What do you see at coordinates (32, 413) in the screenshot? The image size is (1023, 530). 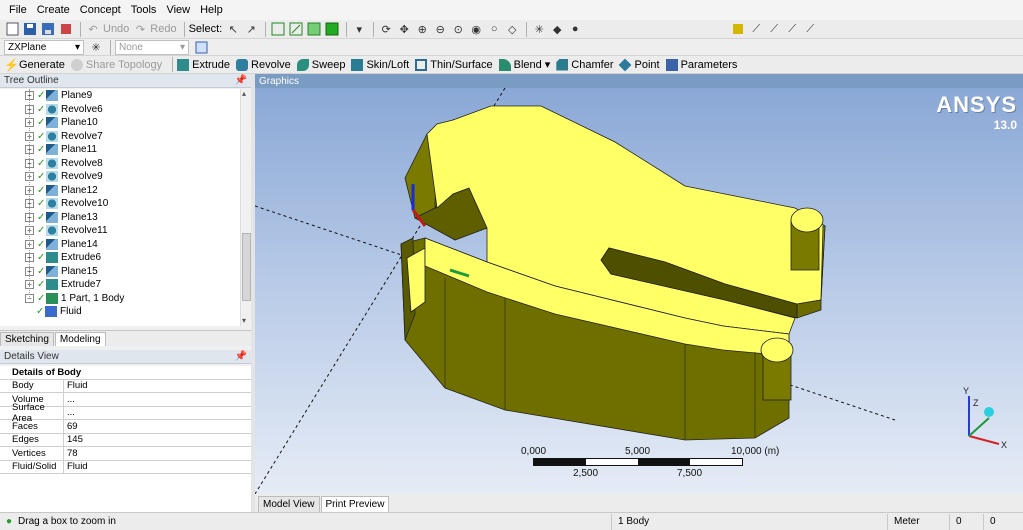 I see `details-key: Surface Area` at bounding box center [32, 413].